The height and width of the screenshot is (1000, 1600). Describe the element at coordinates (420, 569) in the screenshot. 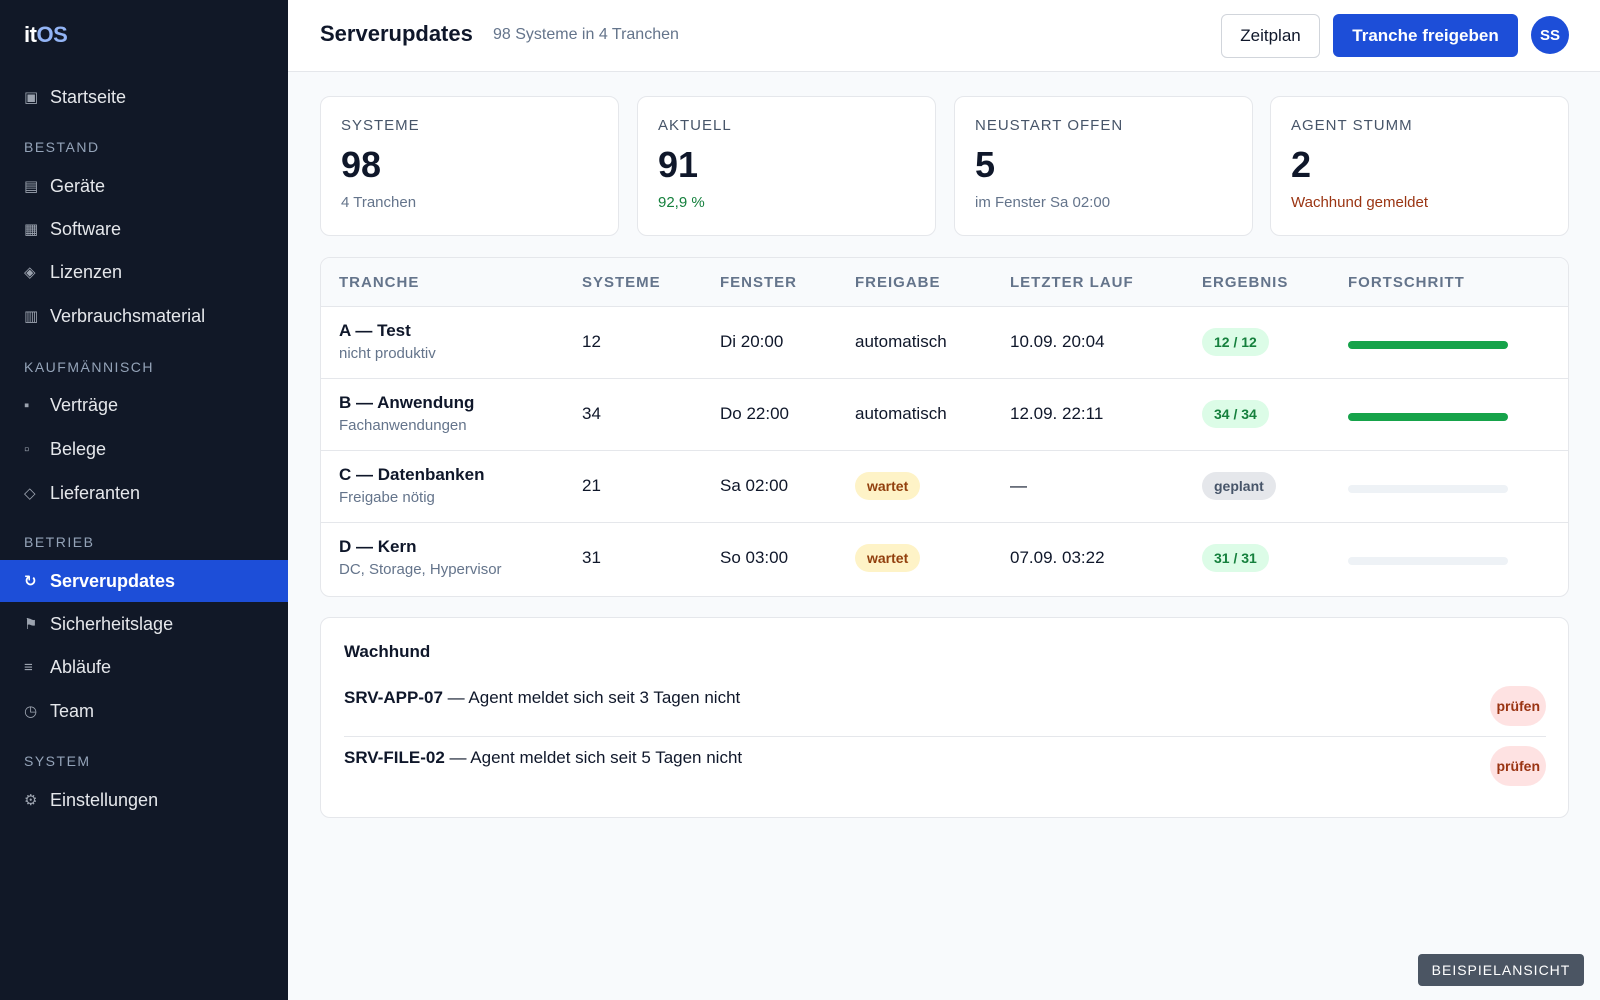

I see `tranche-description: DC, Storage, Hypervisor` at that location.